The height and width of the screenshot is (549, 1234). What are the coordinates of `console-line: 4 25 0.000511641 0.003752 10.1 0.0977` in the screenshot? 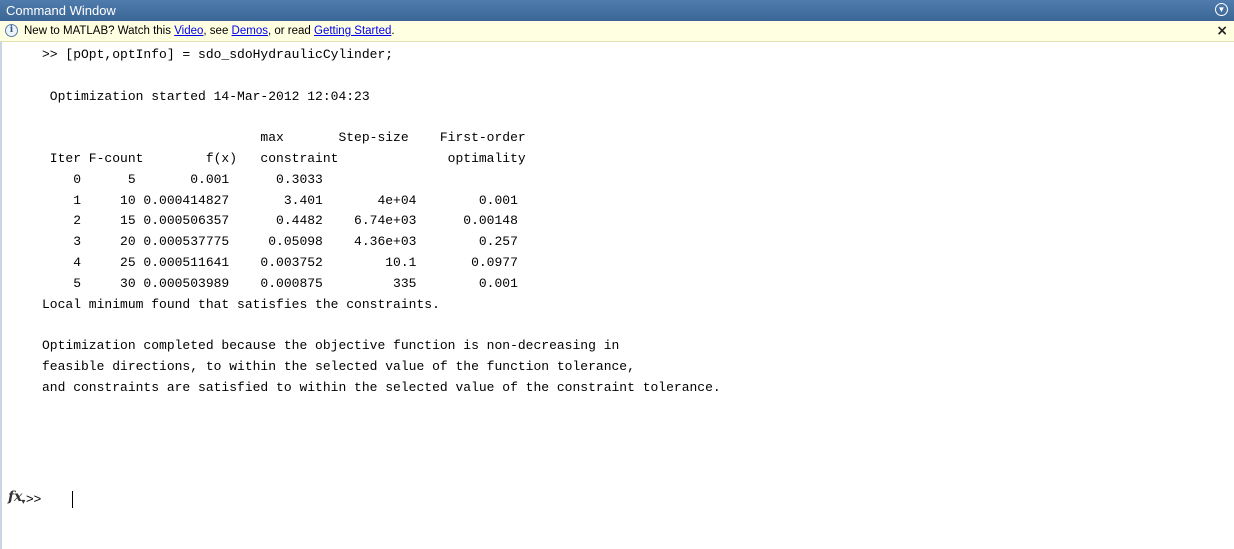 It's located at (280, 262).